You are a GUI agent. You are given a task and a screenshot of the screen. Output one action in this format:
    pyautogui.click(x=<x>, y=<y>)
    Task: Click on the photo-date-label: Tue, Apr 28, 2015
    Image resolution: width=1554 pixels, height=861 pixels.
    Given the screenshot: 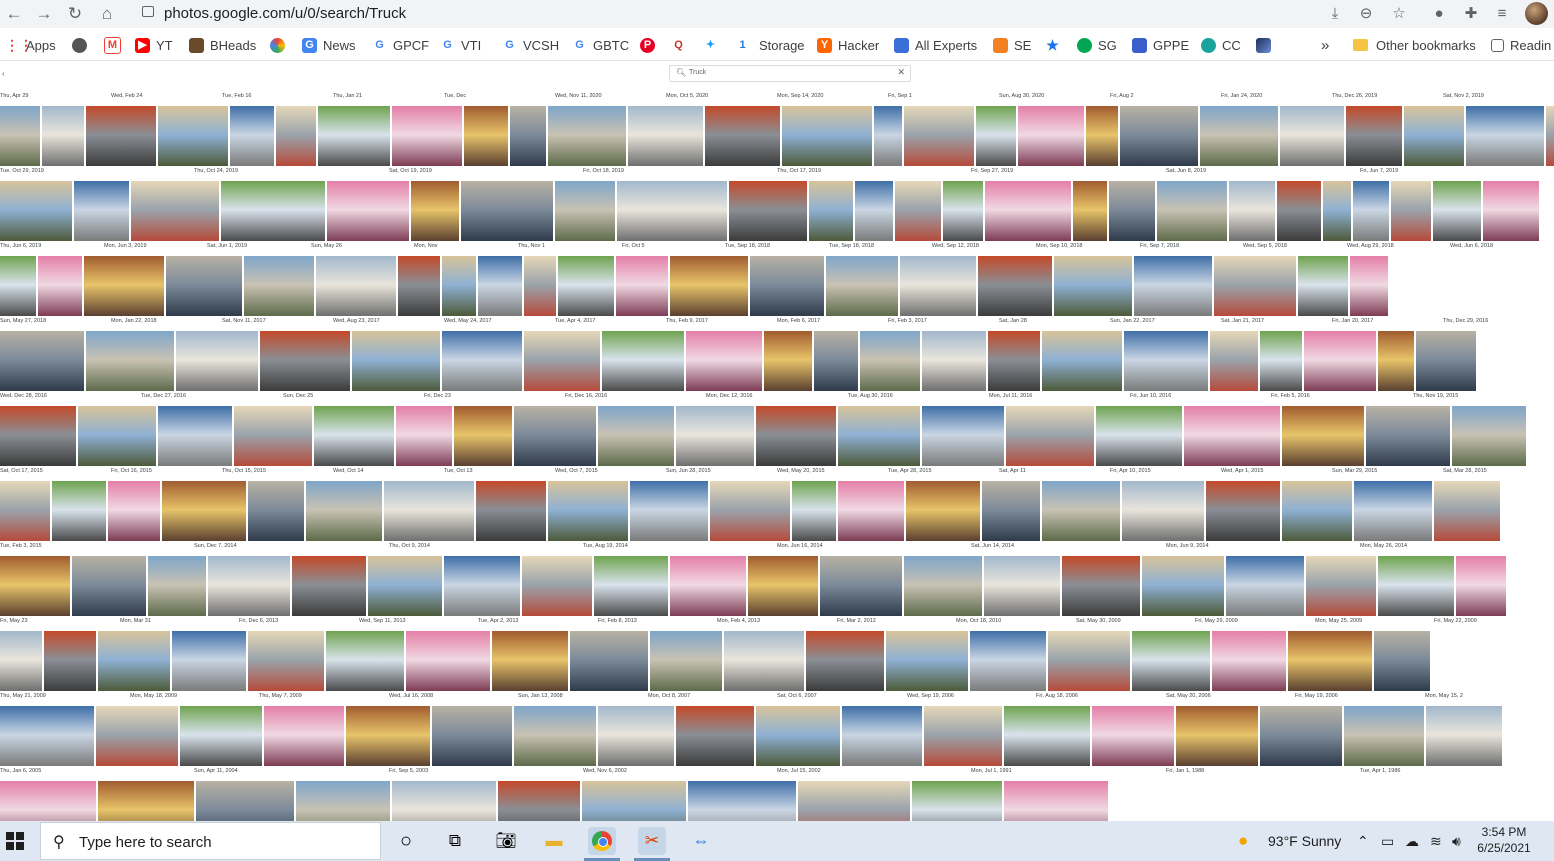 What is the action you would take?
    pyautogui.click(x=910, y=471)
    